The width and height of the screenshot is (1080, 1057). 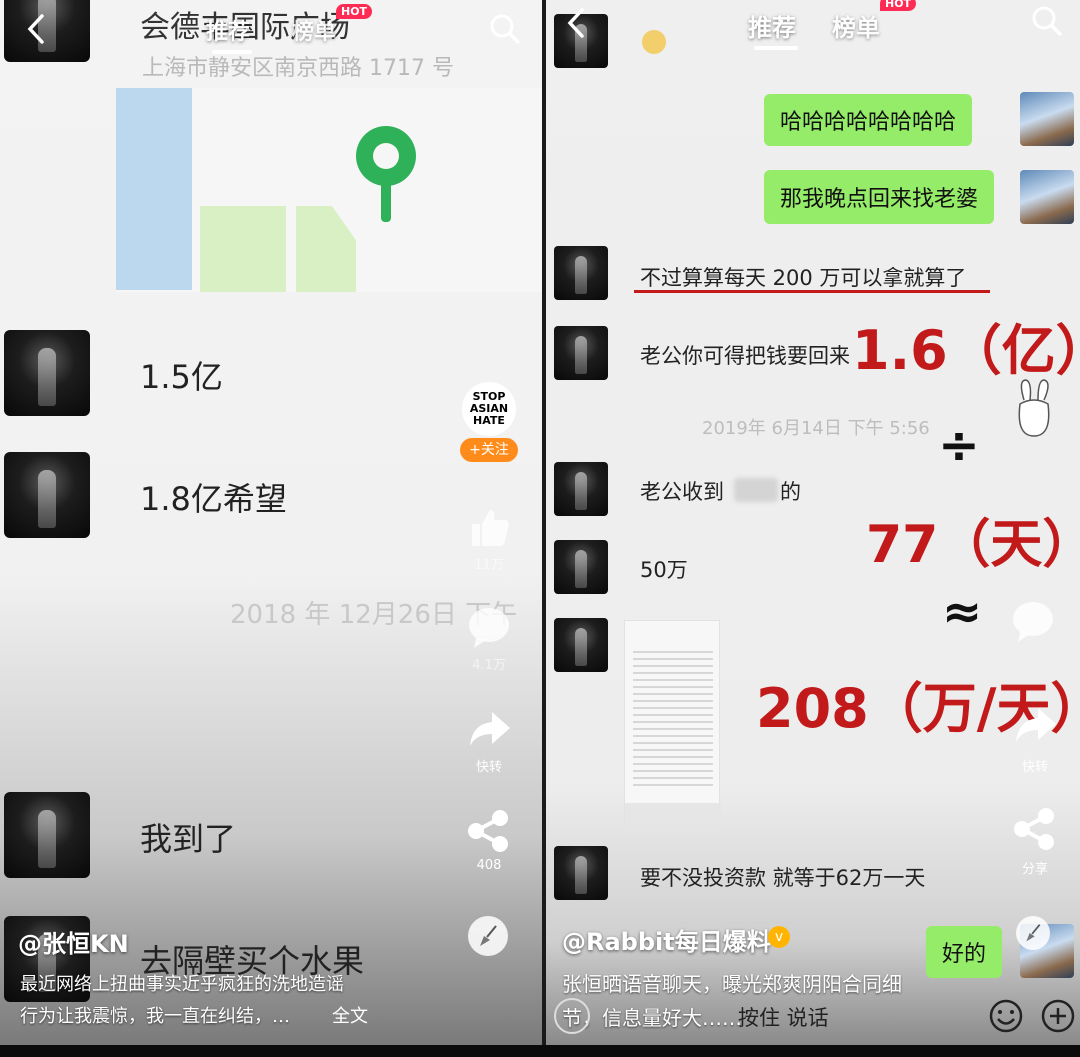 What do you see at coordinates (1006, 1016) in the screenshot?
I see `emoji-icon` at bounding box center [1006, 1016].